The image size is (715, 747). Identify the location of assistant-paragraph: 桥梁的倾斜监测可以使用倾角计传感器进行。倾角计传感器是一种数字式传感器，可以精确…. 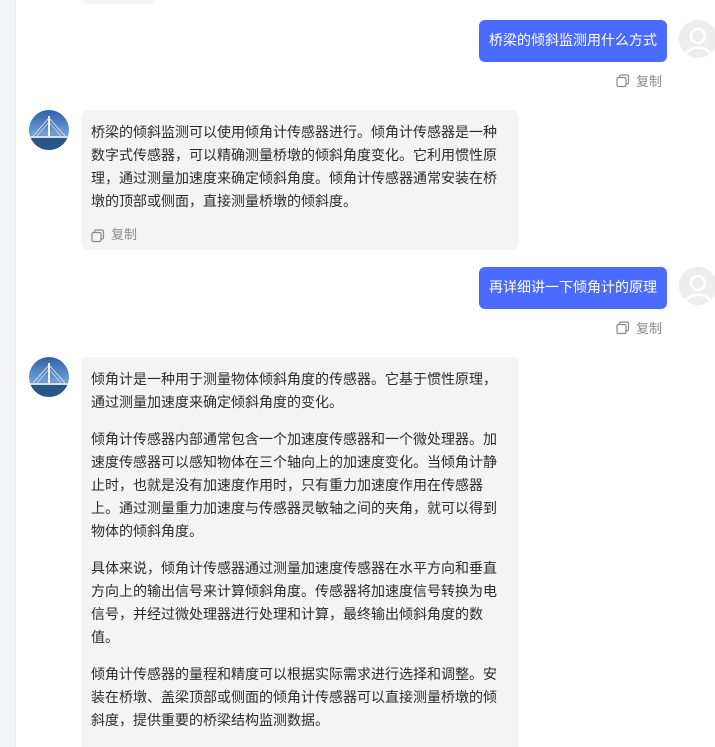
(294, 167).